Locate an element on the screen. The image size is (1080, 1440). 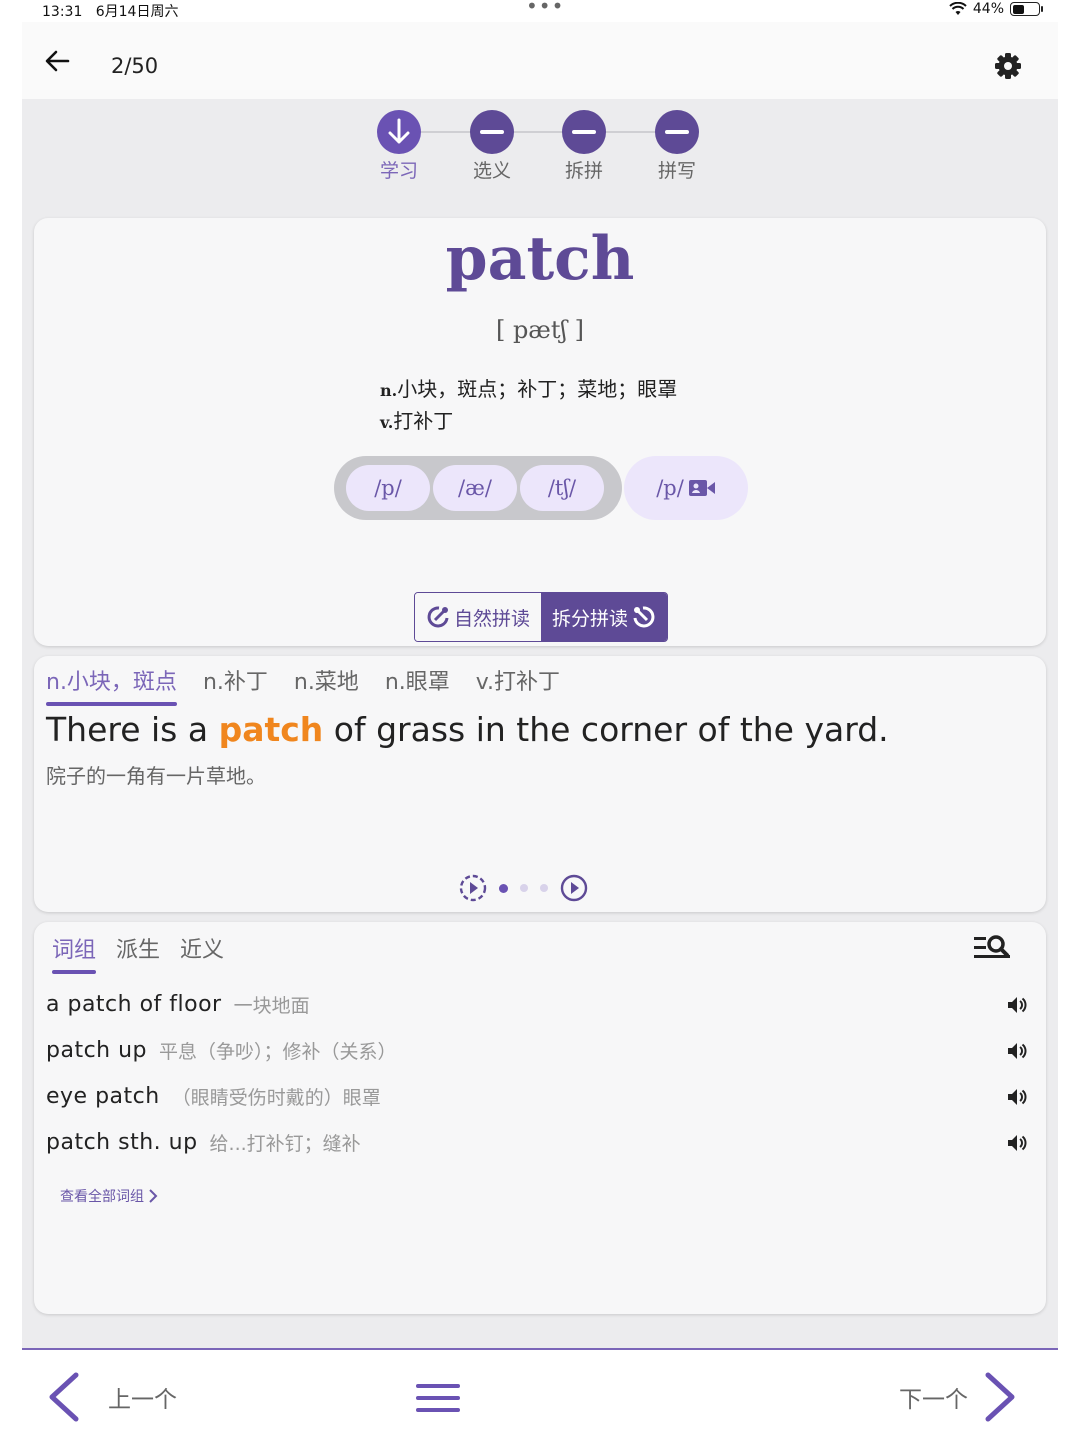
definition-line: v.打补丁 is located at coordinates (417, 421).